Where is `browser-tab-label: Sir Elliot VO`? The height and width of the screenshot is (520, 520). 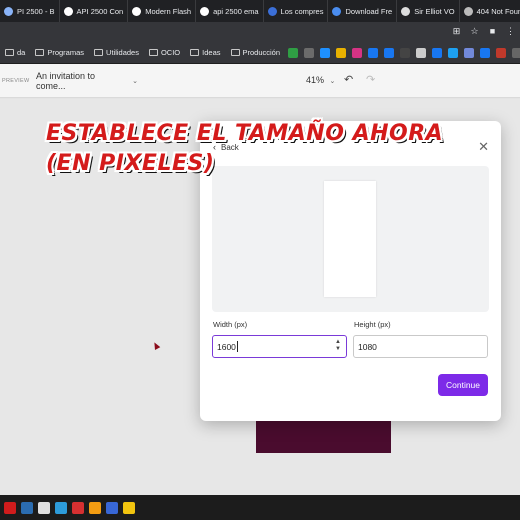
browser-tab-label: Sir Elliot VO is located at coordinates (434, 11).